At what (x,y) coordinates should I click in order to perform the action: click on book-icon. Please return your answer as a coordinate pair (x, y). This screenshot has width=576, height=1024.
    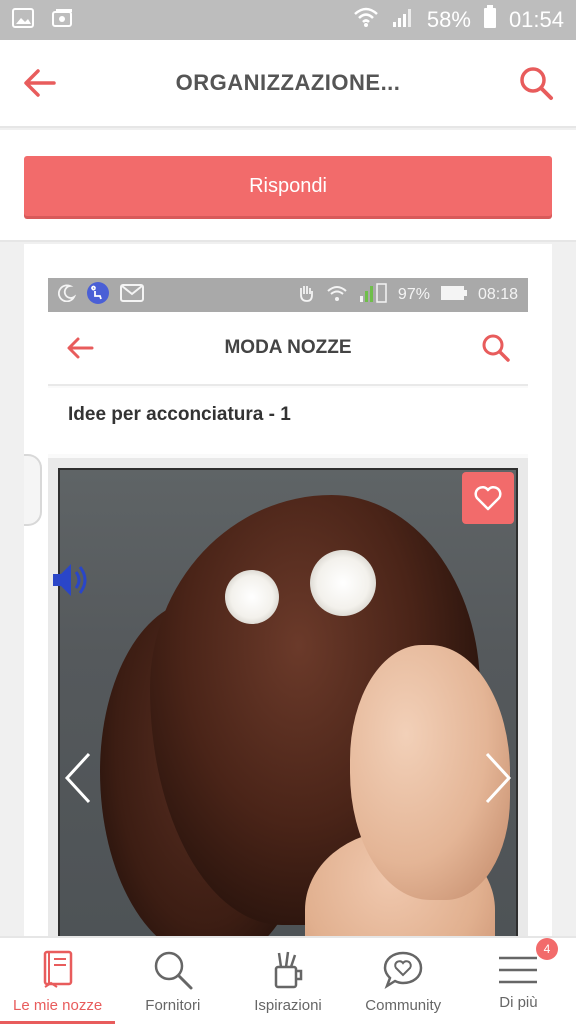
    Looking at the image, I should click on (57, 969).